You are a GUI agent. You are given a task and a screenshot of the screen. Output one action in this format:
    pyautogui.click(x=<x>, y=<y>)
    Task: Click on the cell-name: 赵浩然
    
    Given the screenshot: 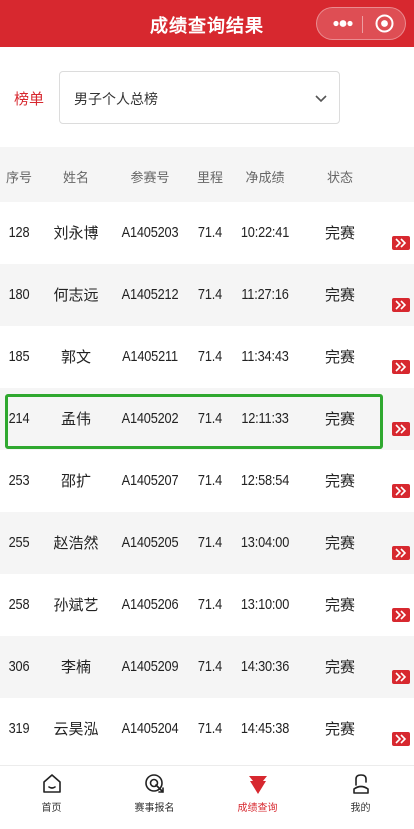 What is the action you would take?
    pyautogui.click(x=76, y=543)
    